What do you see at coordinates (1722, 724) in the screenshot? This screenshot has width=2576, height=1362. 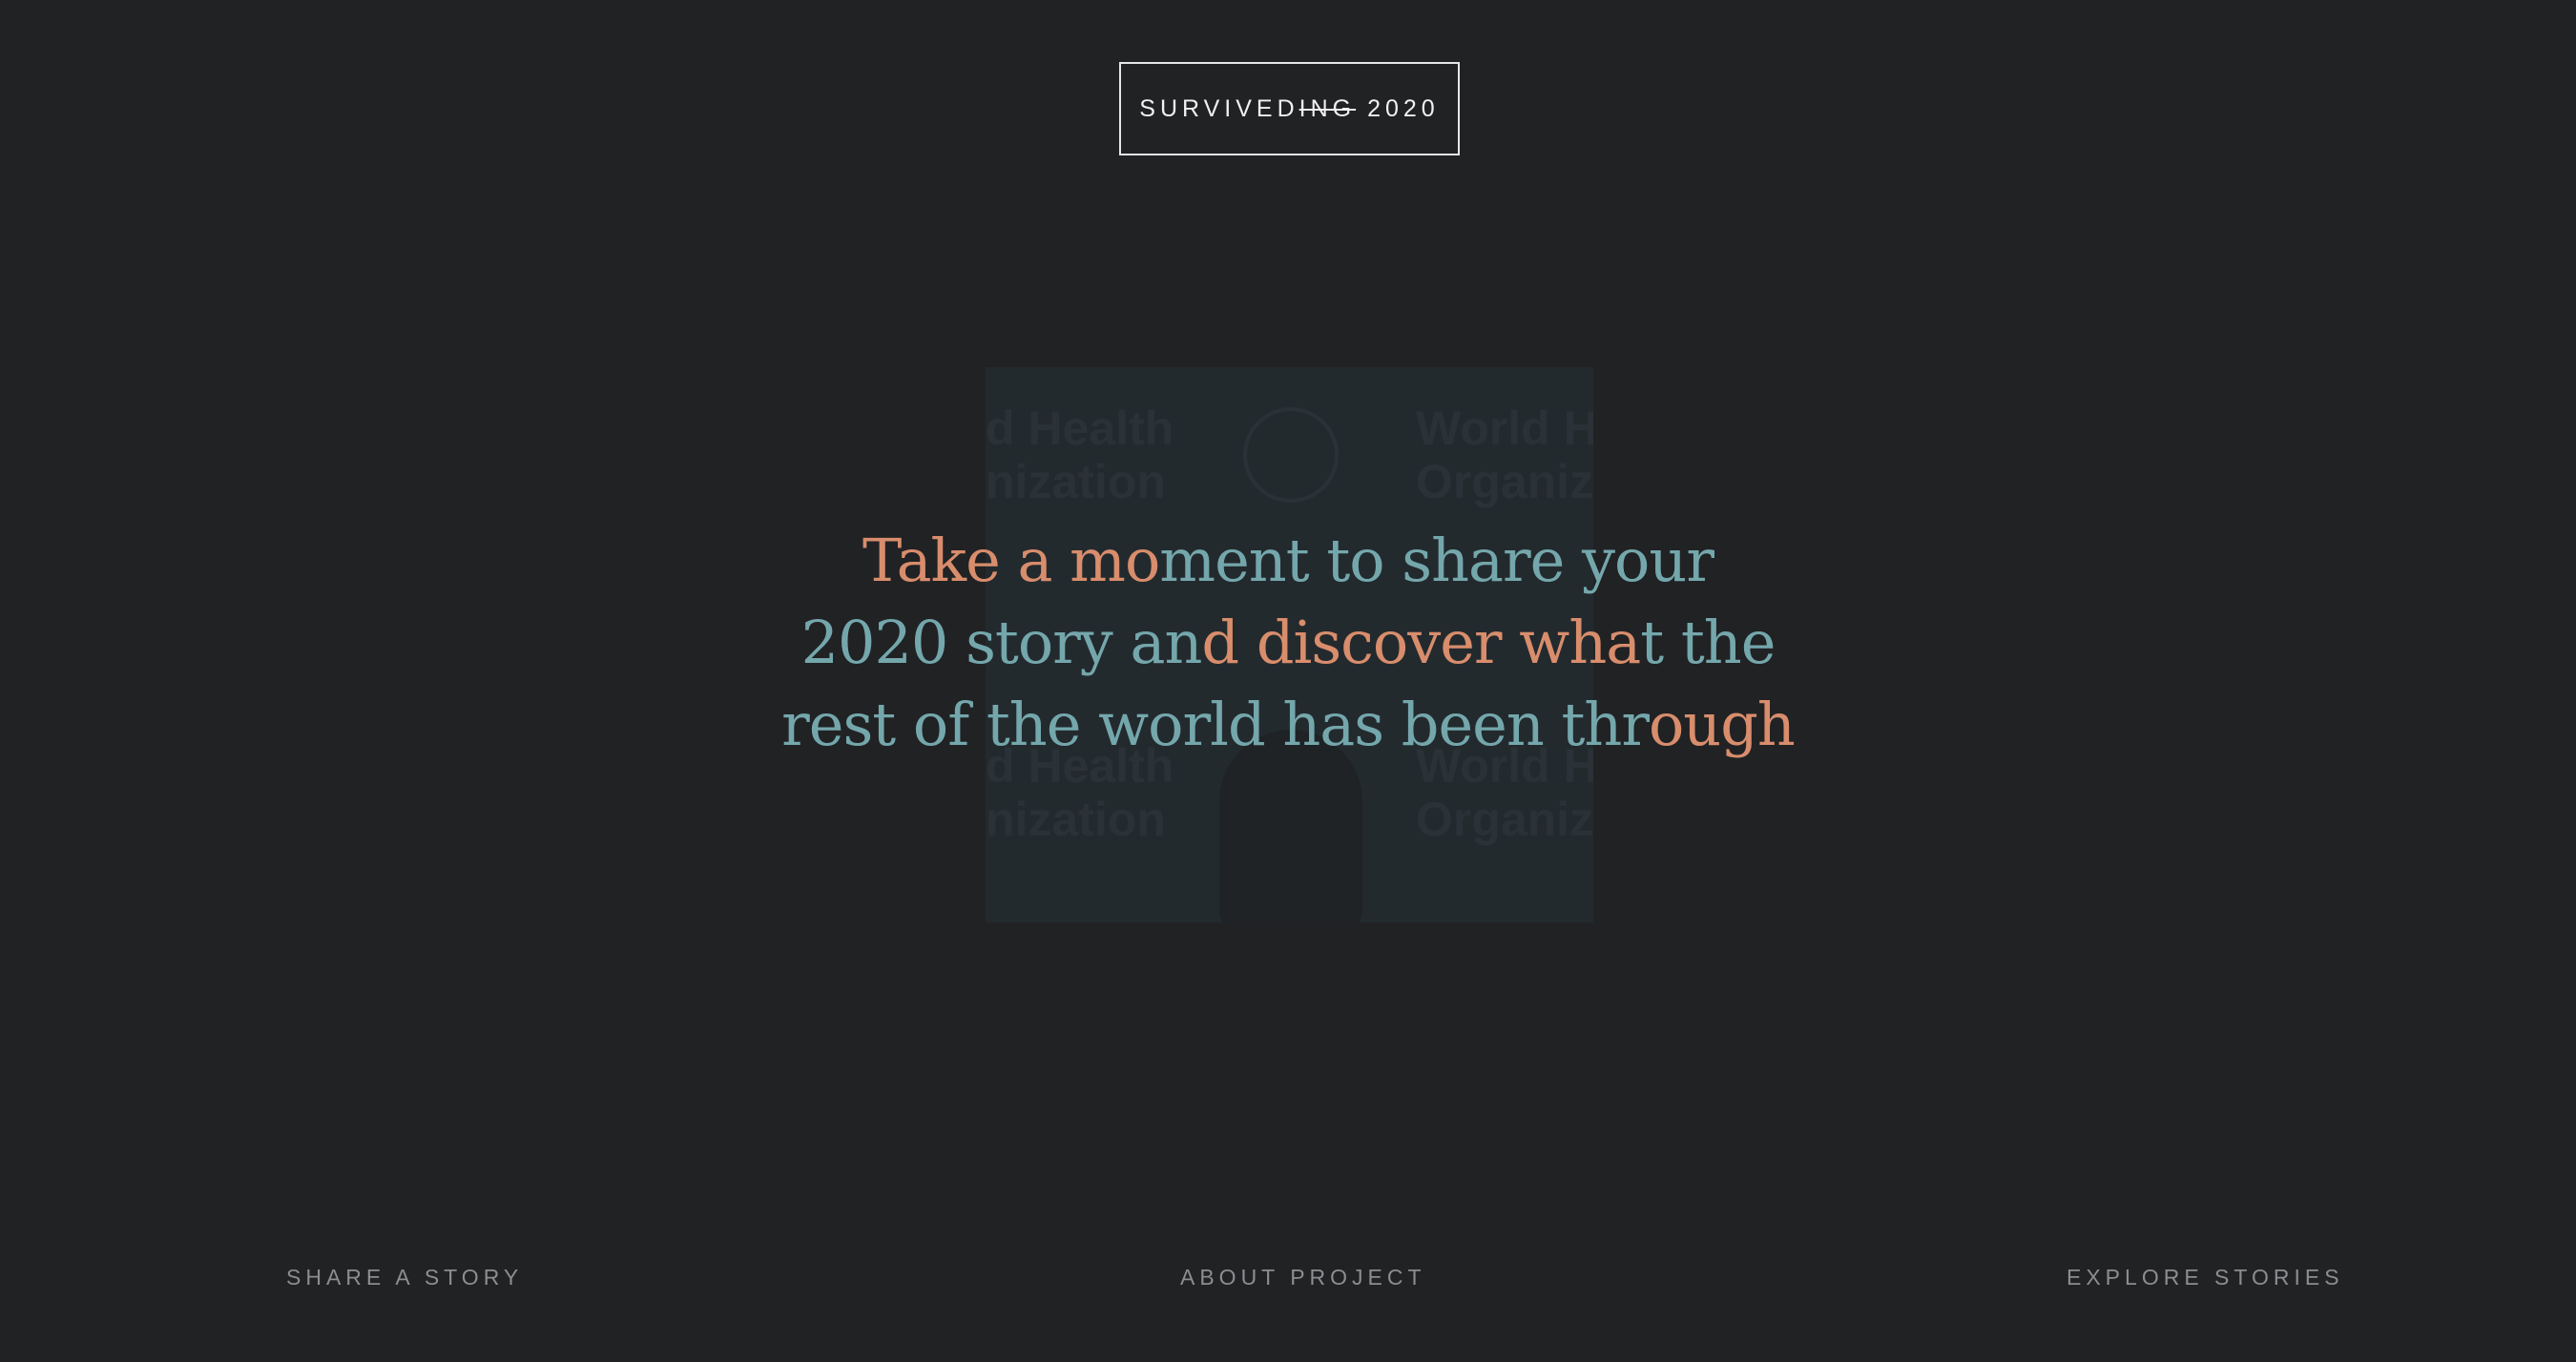 I see `headline-segment: ough` at bounding box center [1722, 724].